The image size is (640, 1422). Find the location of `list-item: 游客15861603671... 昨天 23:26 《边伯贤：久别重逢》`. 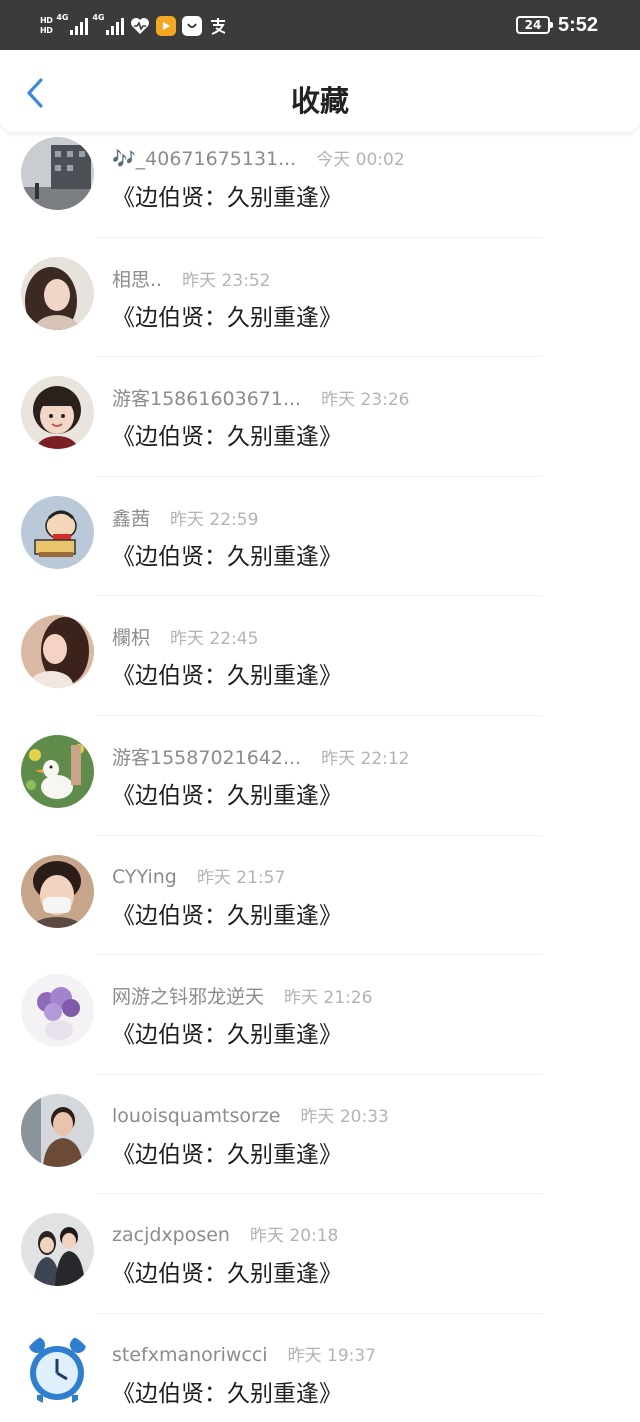

list-item: 游客15861603671... 昨天 23:26 《边伯贤：久别重逢》 is located at coordinates (320, 417).